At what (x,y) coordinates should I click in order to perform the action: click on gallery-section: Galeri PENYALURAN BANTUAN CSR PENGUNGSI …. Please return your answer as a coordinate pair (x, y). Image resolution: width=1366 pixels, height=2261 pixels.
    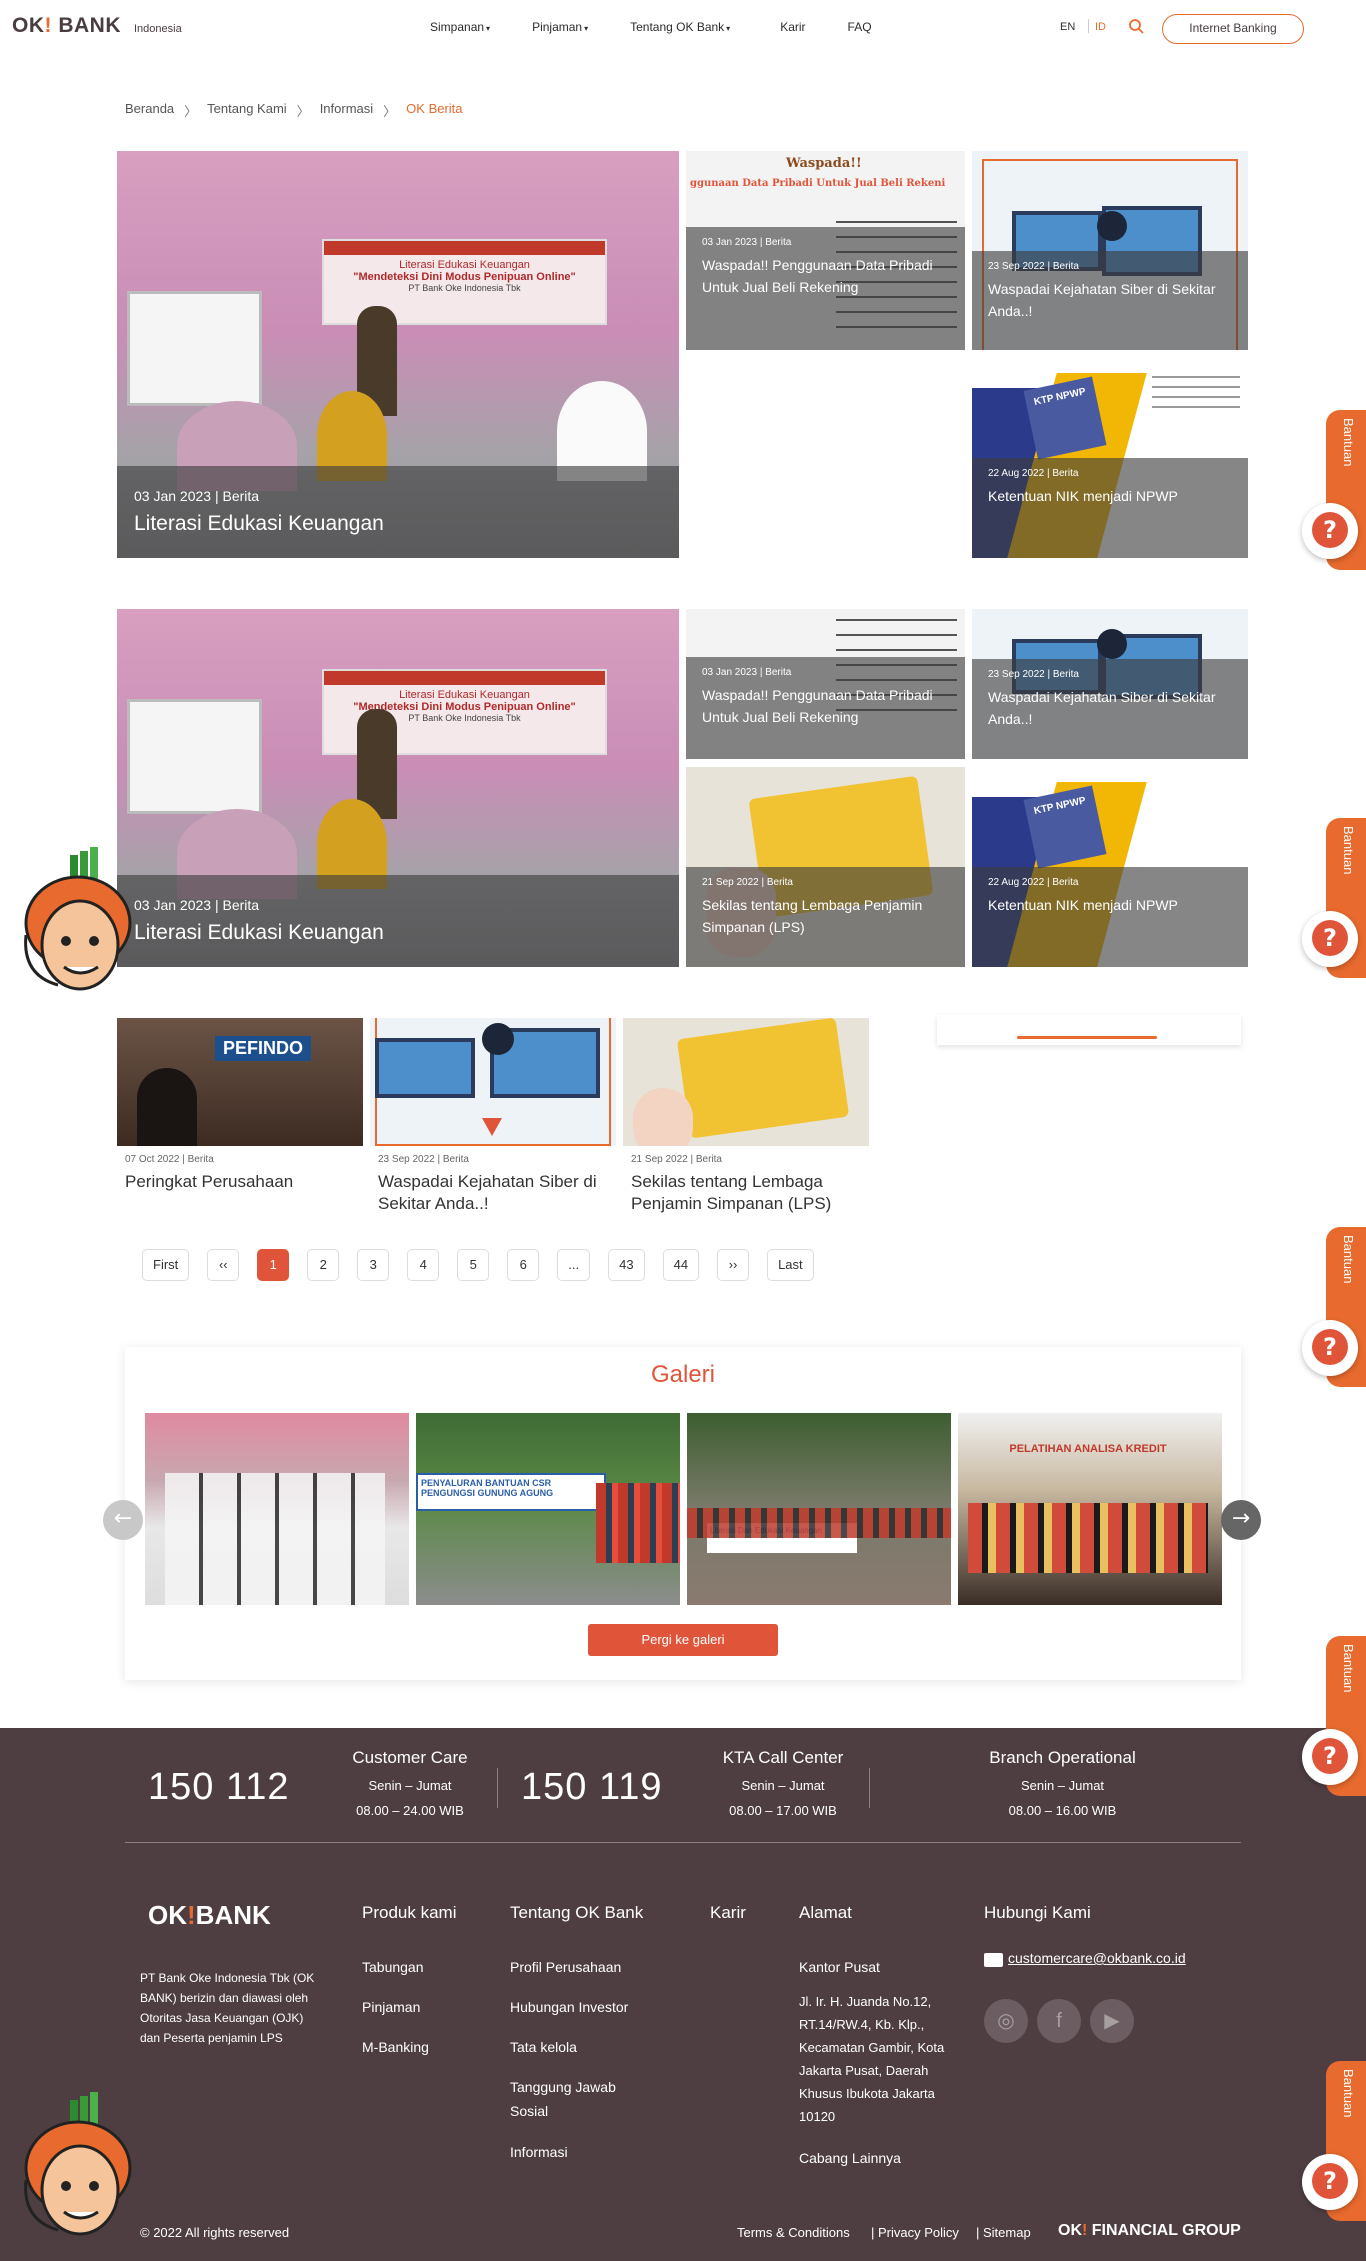
    Looking at the image, I should click on (683, 1513).